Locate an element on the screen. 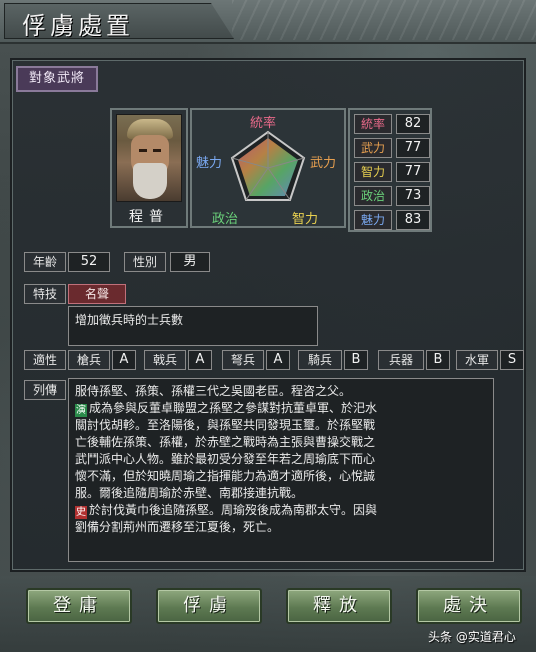 The image size is (536, 652). bio-line: 亡後輔佐孫策、孫權，於赤壁之戰時為主張與曹操交戰之 is located at coordinates (281, 442).